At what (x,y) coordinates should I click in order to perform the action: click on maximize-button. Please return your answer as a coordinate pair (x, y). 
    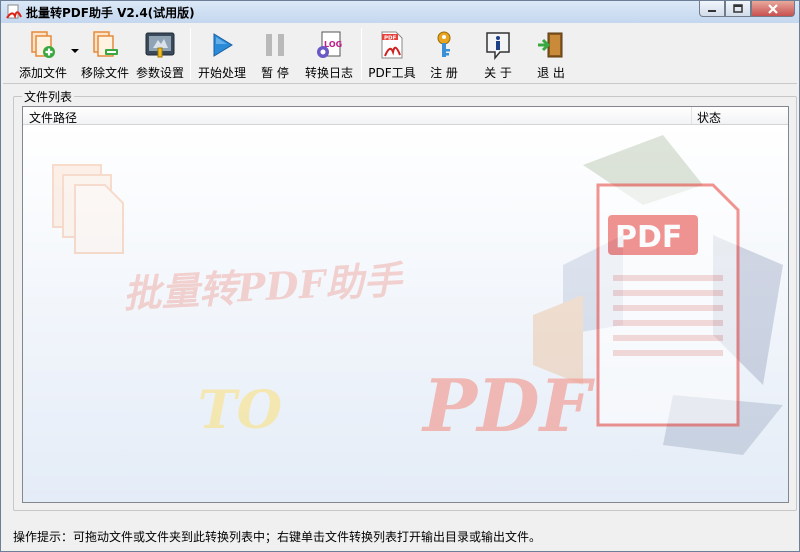
    Looking at the image, I should click on (738, 9).